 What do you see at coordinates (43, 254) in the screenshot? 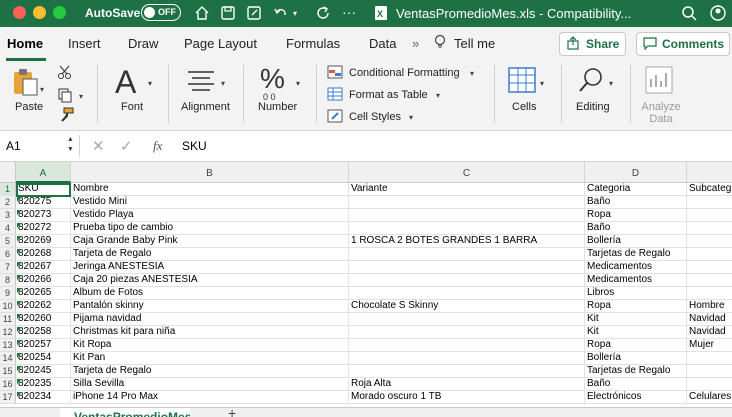
I see `table-cell: 820268` at bounding box center [43, 254].